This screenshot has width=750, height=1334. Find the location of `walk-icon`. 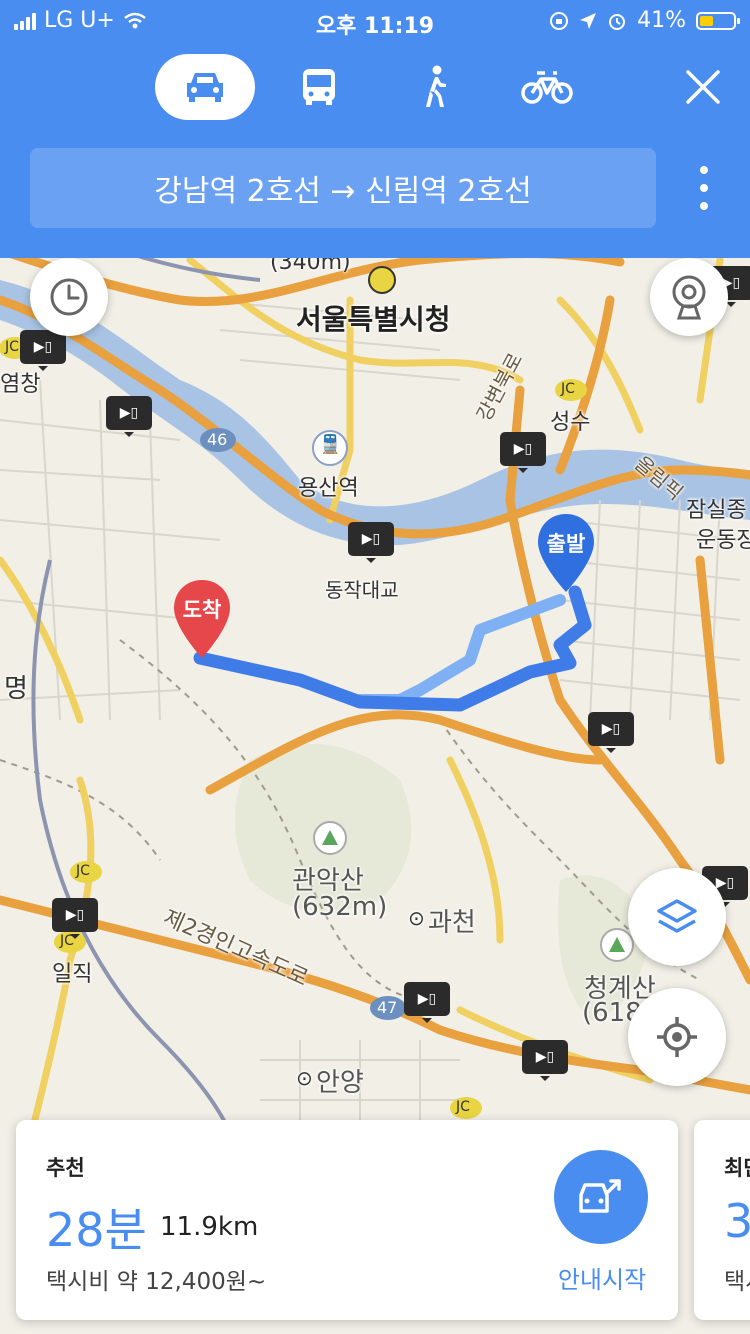

walk-icon is located at coordinates (436, 86).